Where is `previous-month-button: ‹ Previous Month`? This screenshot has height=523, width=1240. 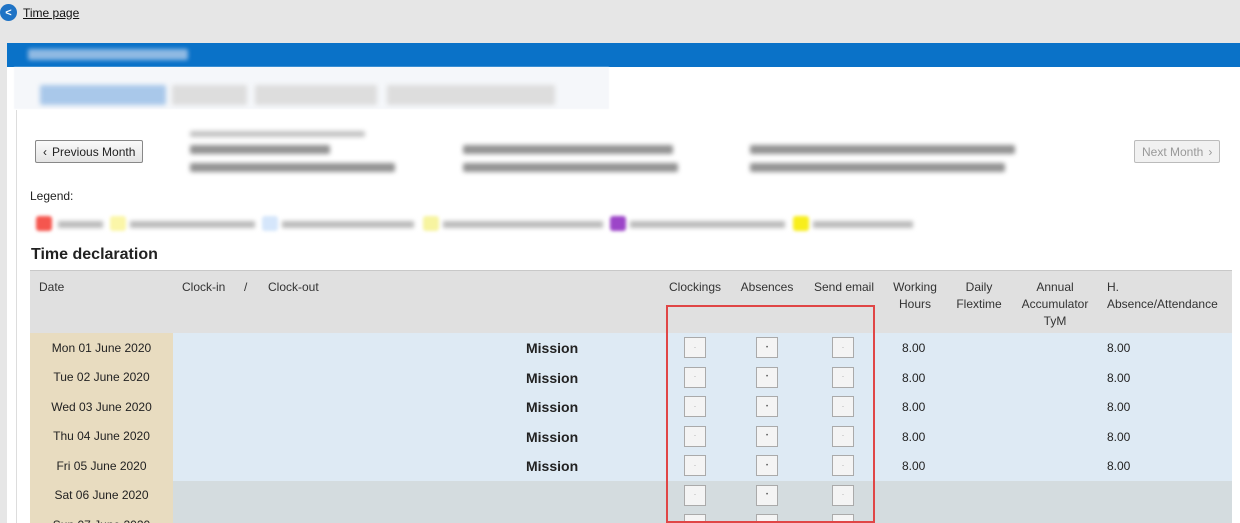 previous-month-button: ‹ Previous Month is located at coordinates (89, 151).